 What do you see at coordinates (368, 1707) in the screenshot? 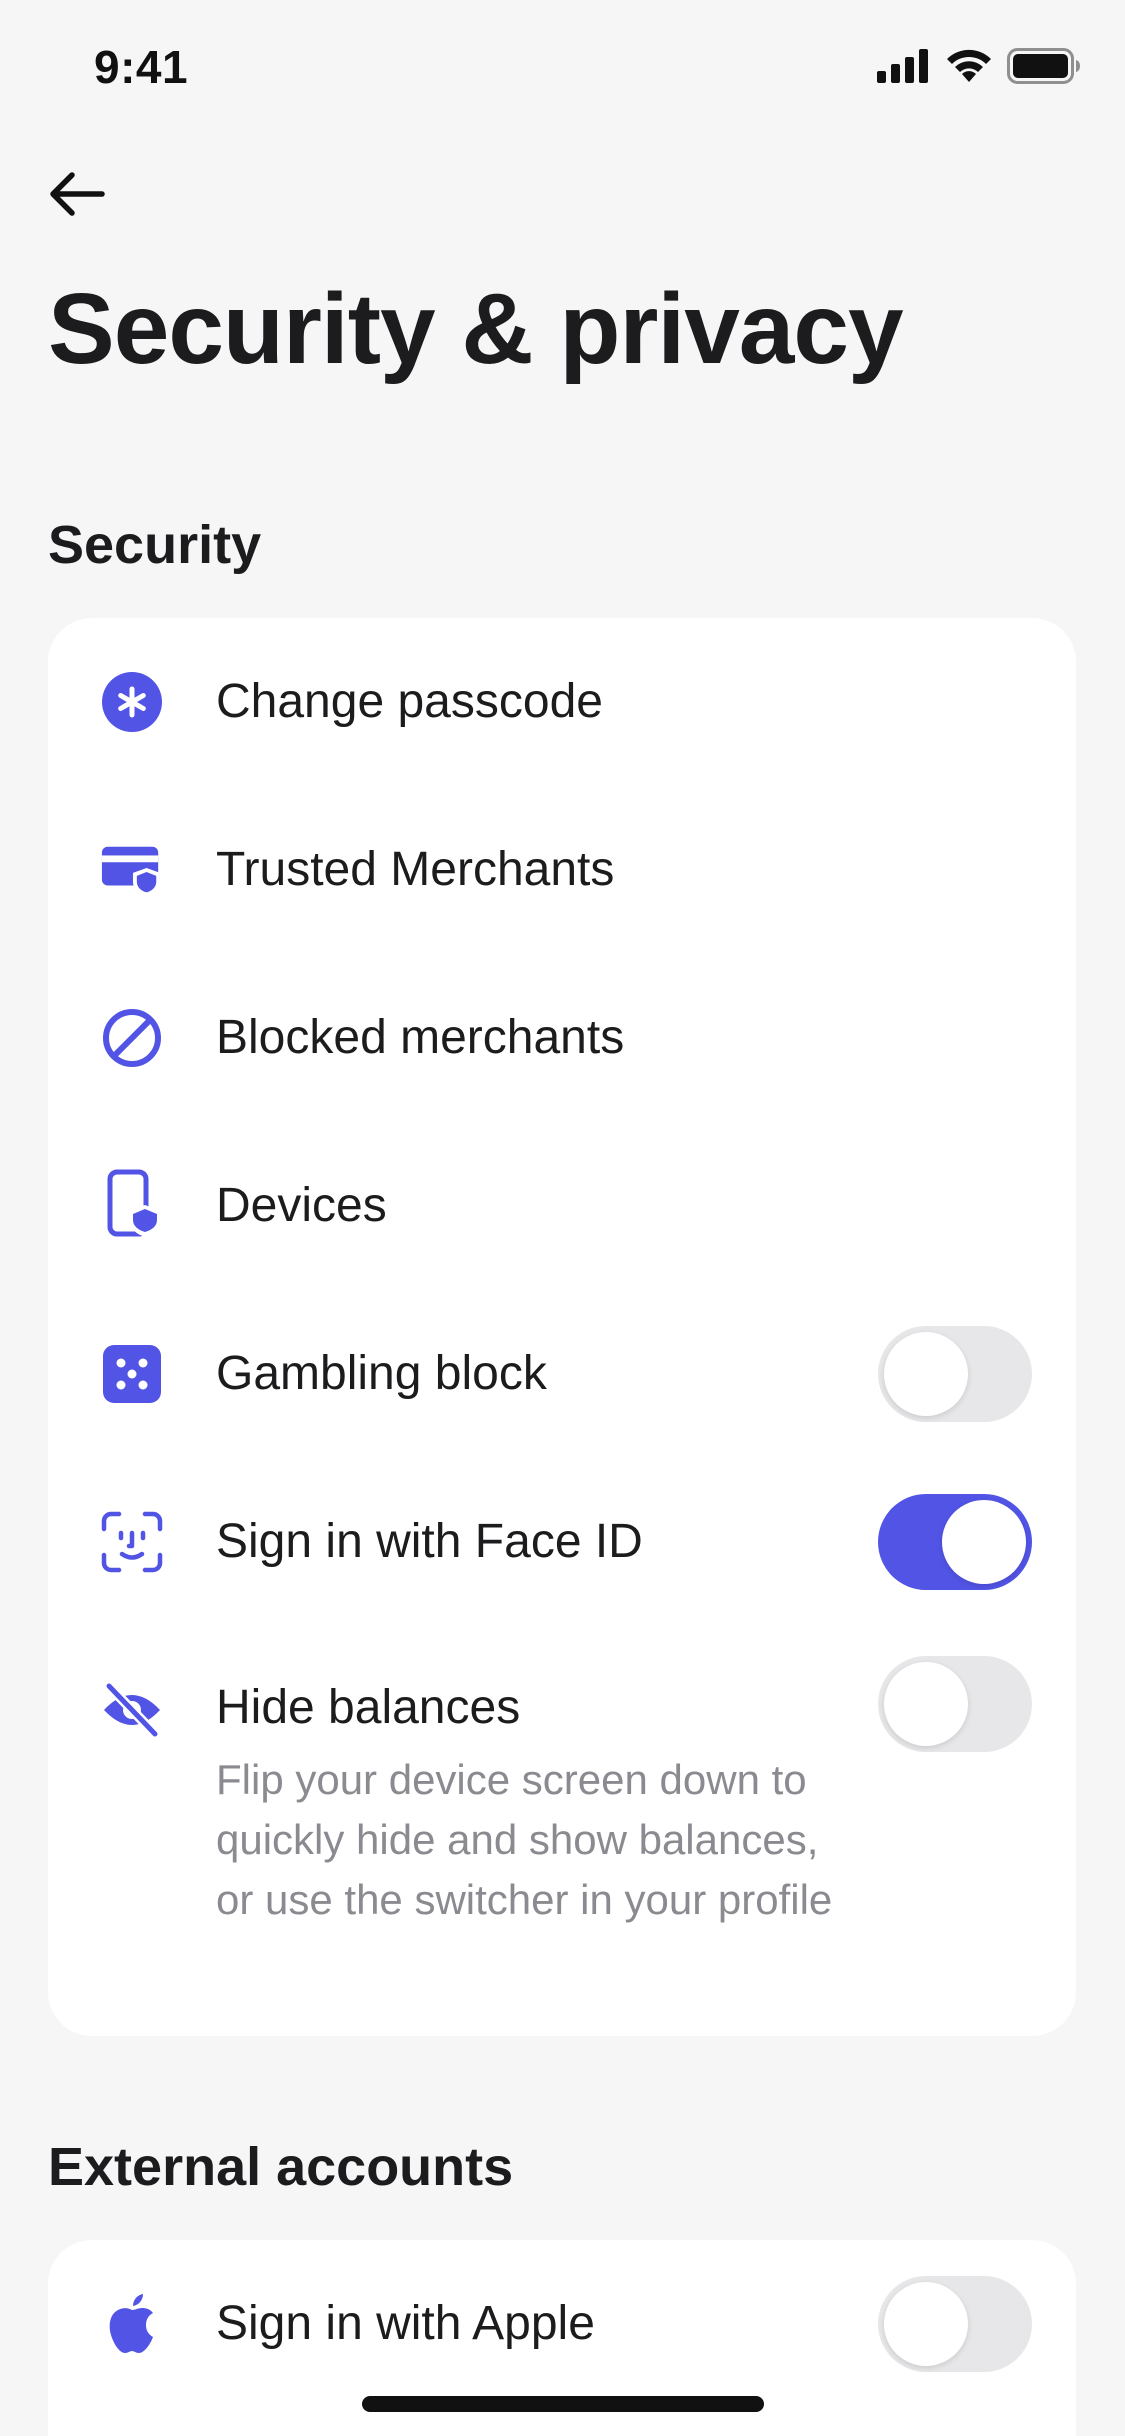
I see `hide-balances-label: Hide balances` at bounding box center [368, 1707].